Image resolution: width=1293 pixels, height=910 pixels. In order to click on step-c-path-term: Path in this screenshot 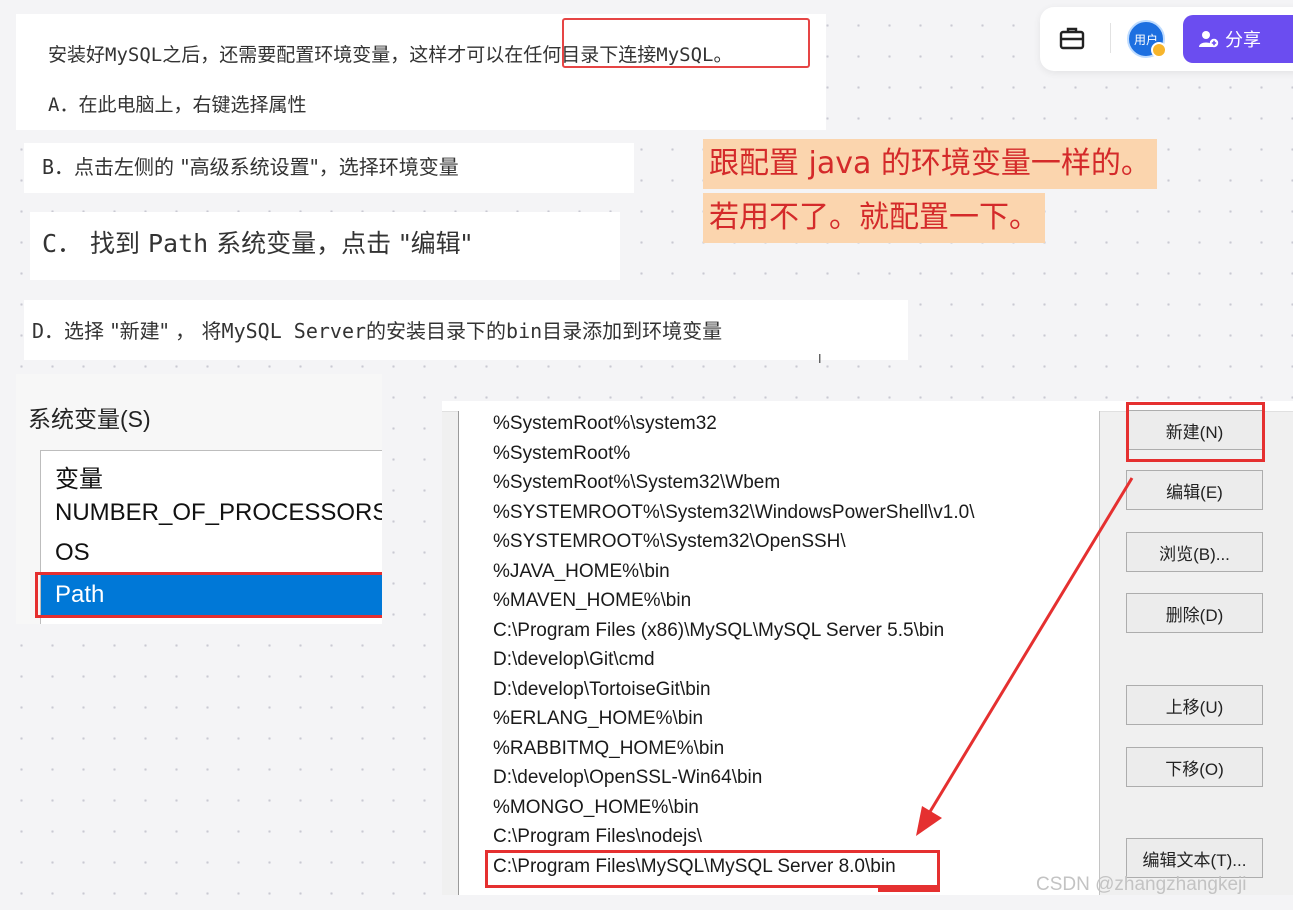, I will do `click(178, 243)`.